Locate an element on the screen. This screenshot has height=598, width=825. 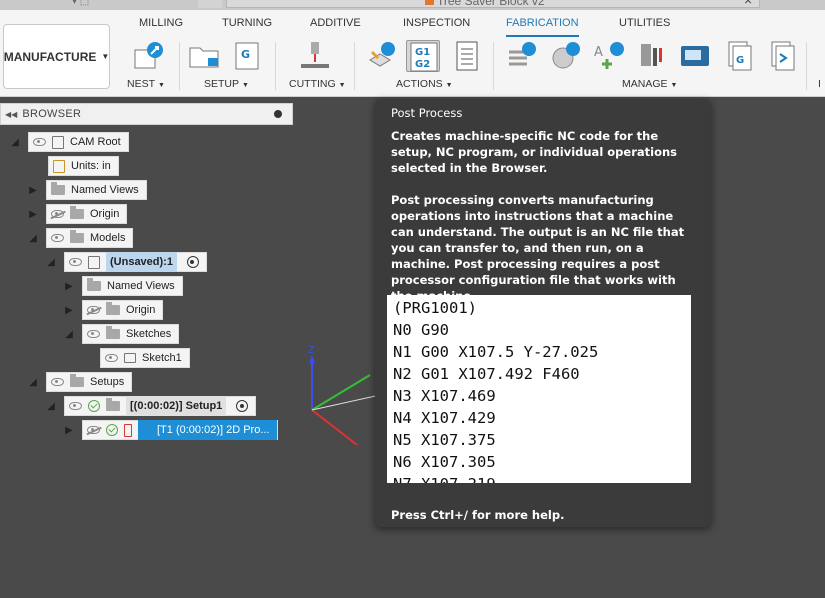
tab-utilities: UTILITIES is located at coordinates (644, 27).